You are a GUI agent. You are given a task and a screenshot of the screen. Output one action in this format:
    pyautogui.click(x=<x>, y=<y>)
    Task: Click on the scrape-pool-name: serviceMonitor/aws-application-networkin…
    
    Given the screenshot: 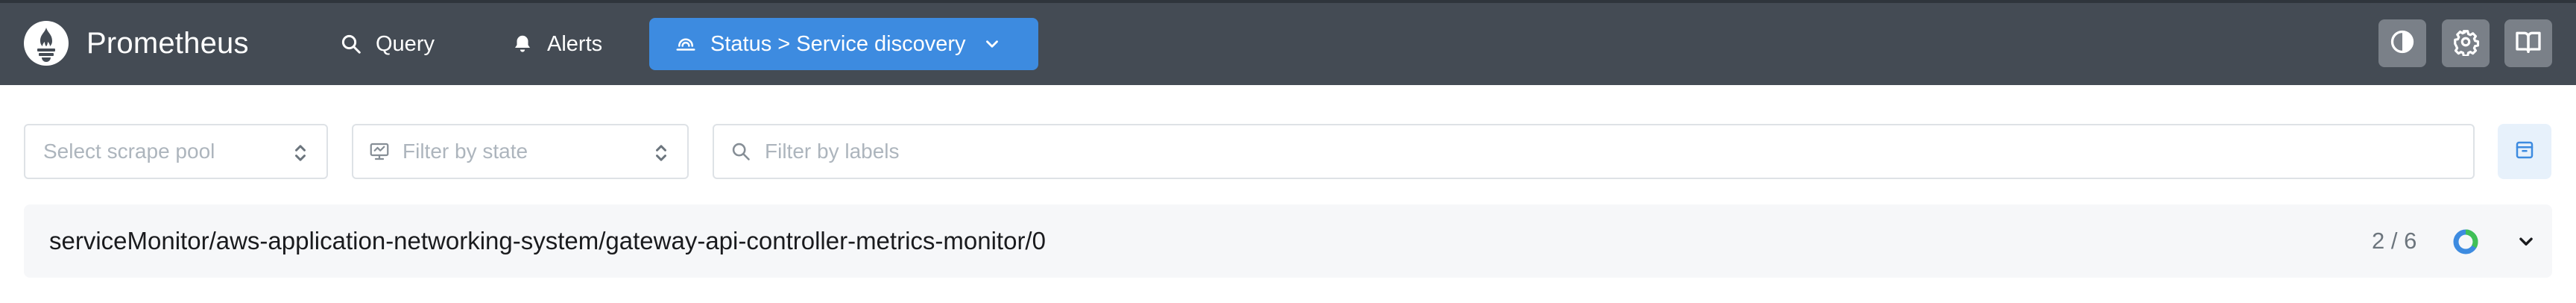 What is the action you would take?
    pyautogui.click(x=547, y=241)
    